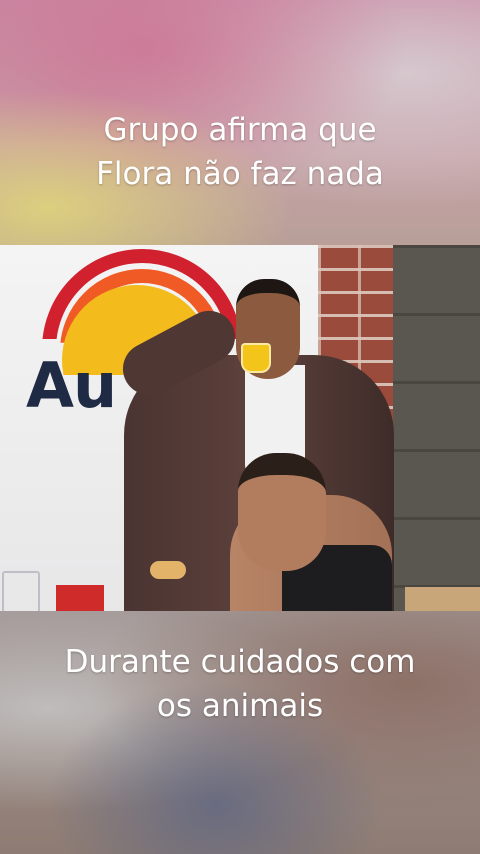  What do you see at coordinates (240, 662) in the screenshot?
I see `caption-bottom-line1: Durante cuidados com` at bounding box center [240, 662].